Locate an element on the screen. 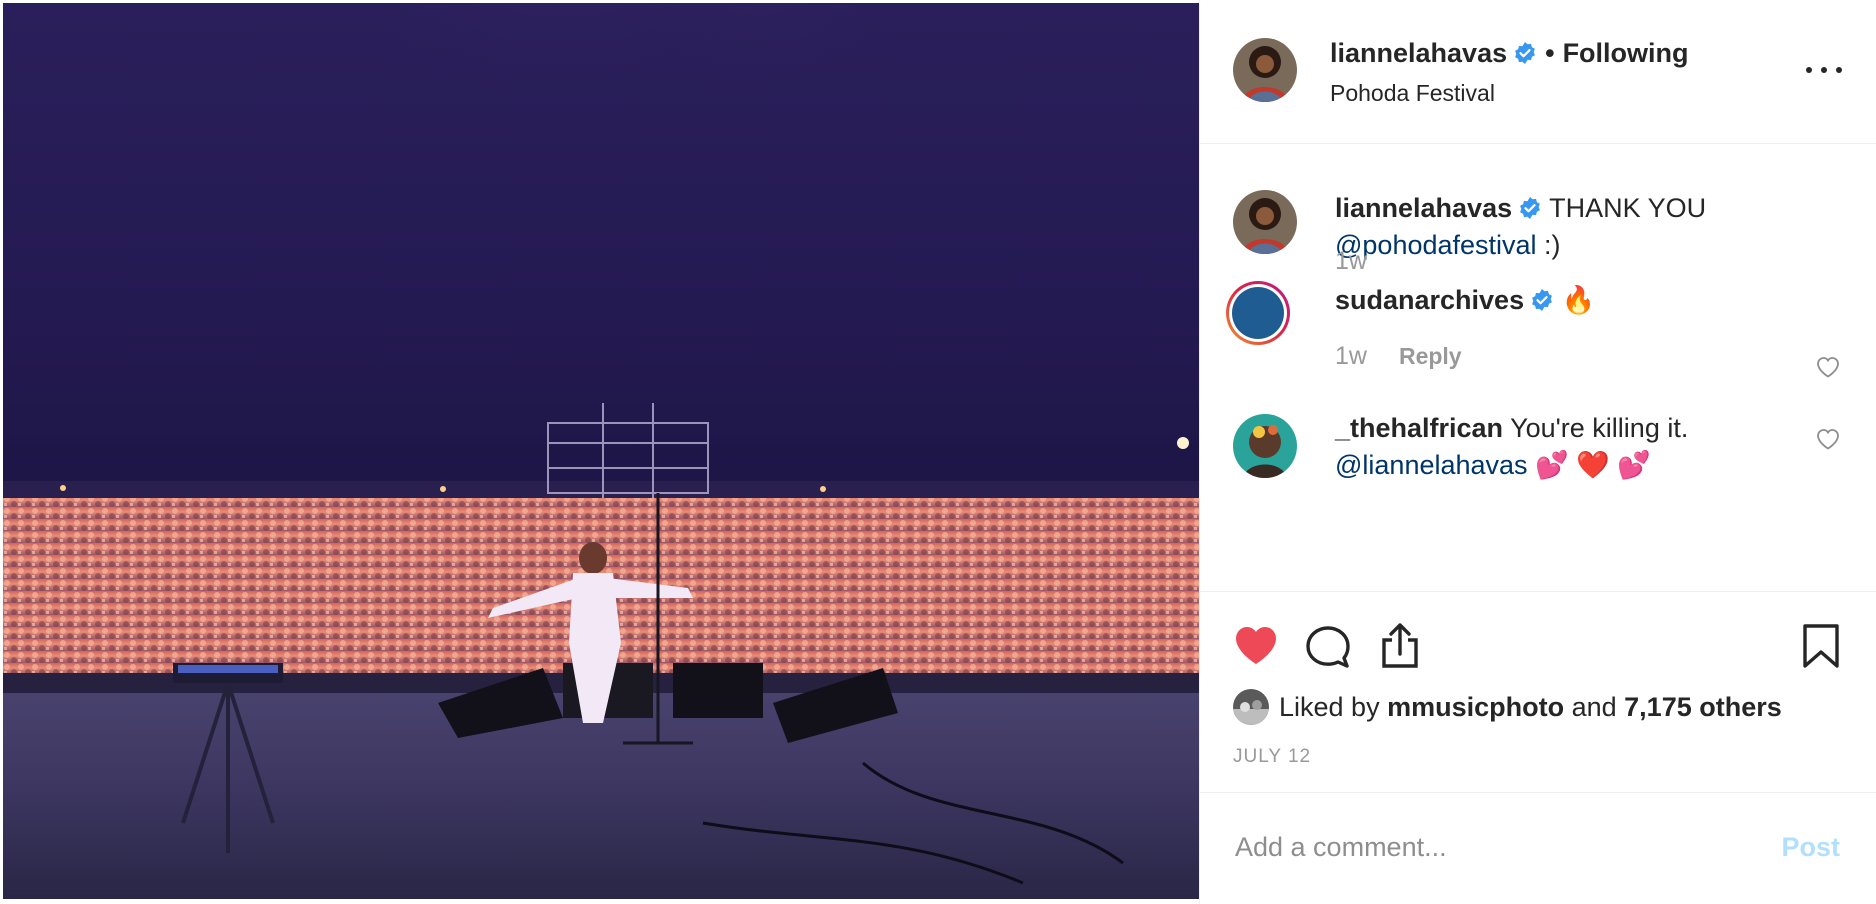  following-button: Following is located at coordinates (1626, 53).